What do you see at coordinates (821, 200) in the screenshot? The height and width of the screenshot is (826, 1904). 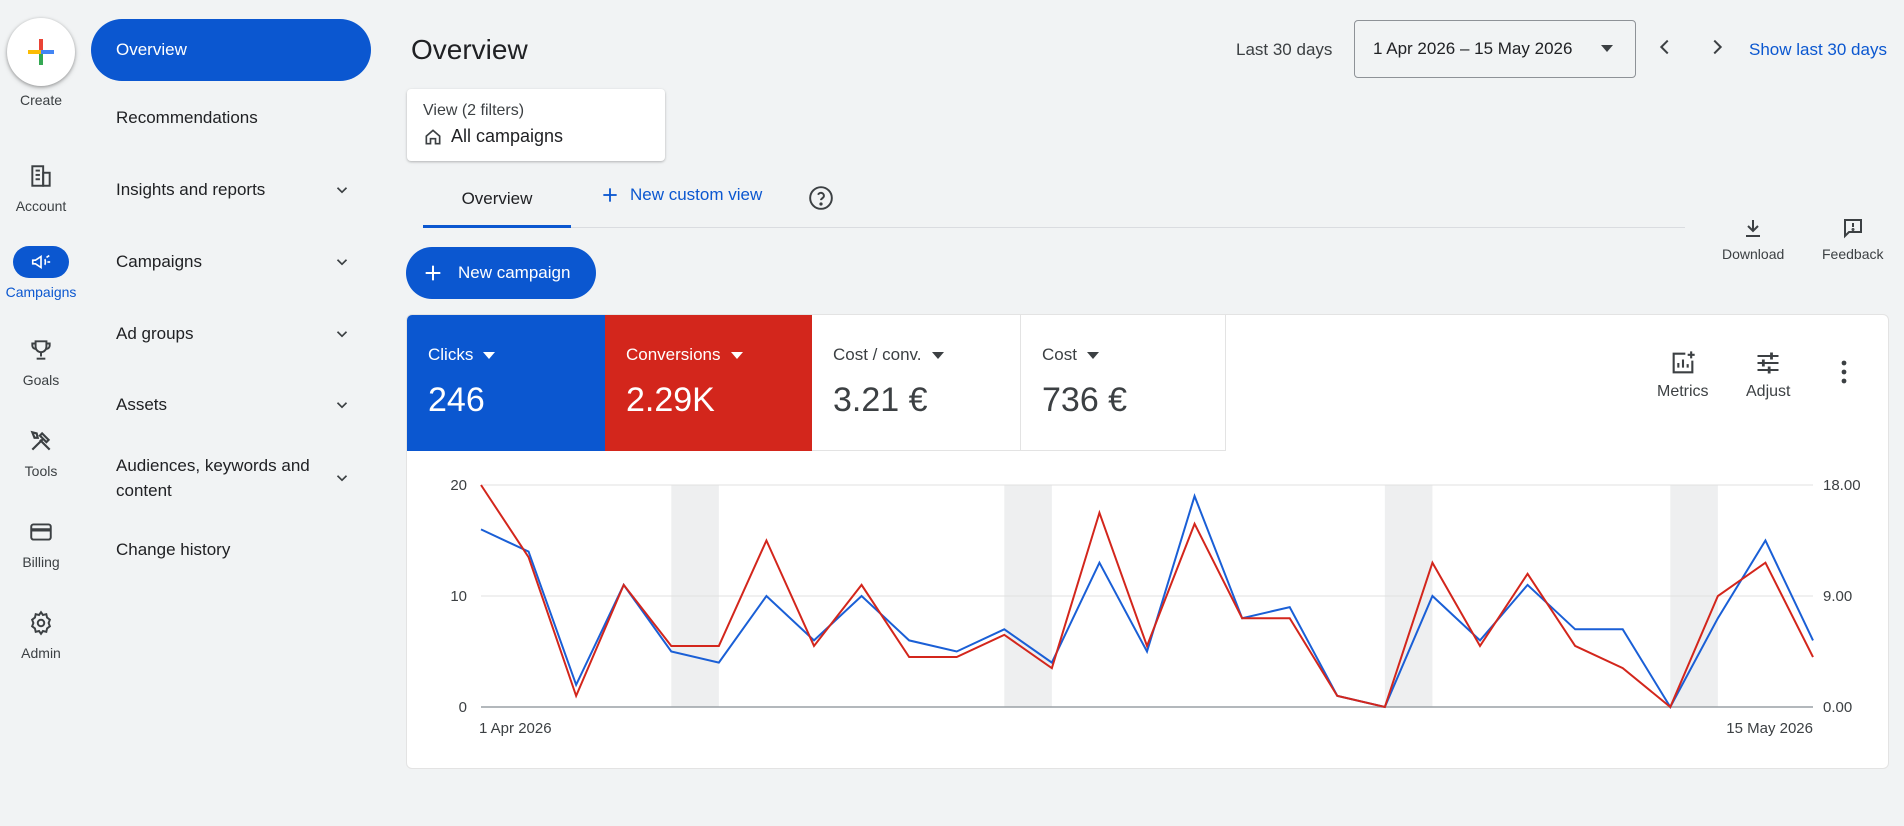 I see `help-icon` at bounding box center [821, 200].